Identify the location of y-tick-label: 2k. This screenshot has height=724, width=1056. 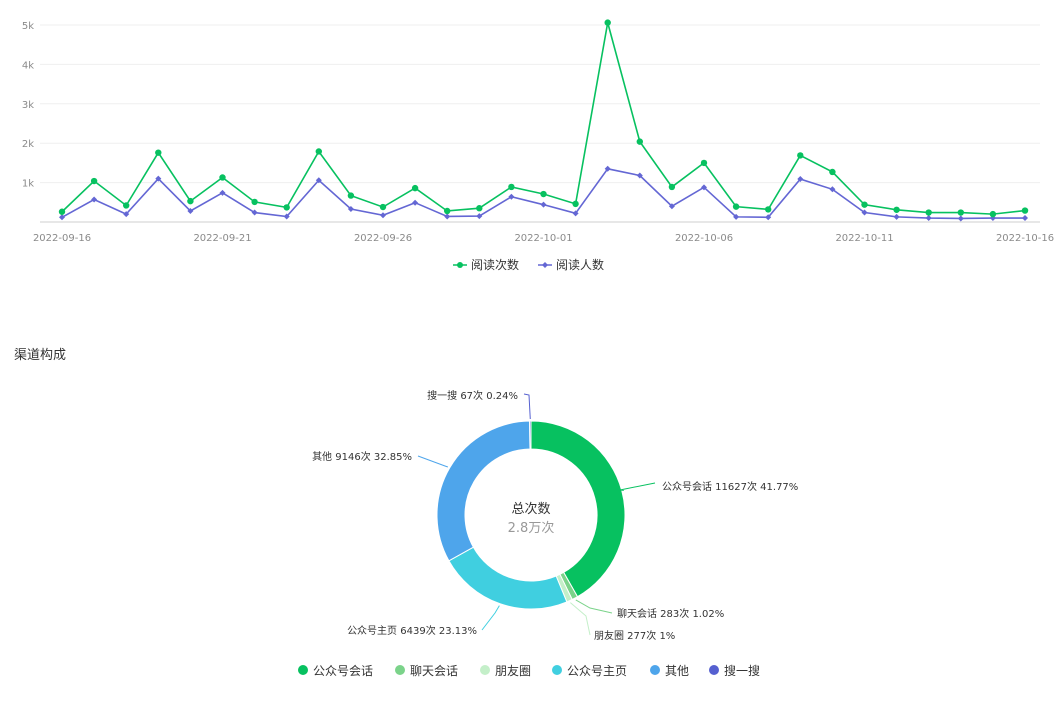
(28, 144).